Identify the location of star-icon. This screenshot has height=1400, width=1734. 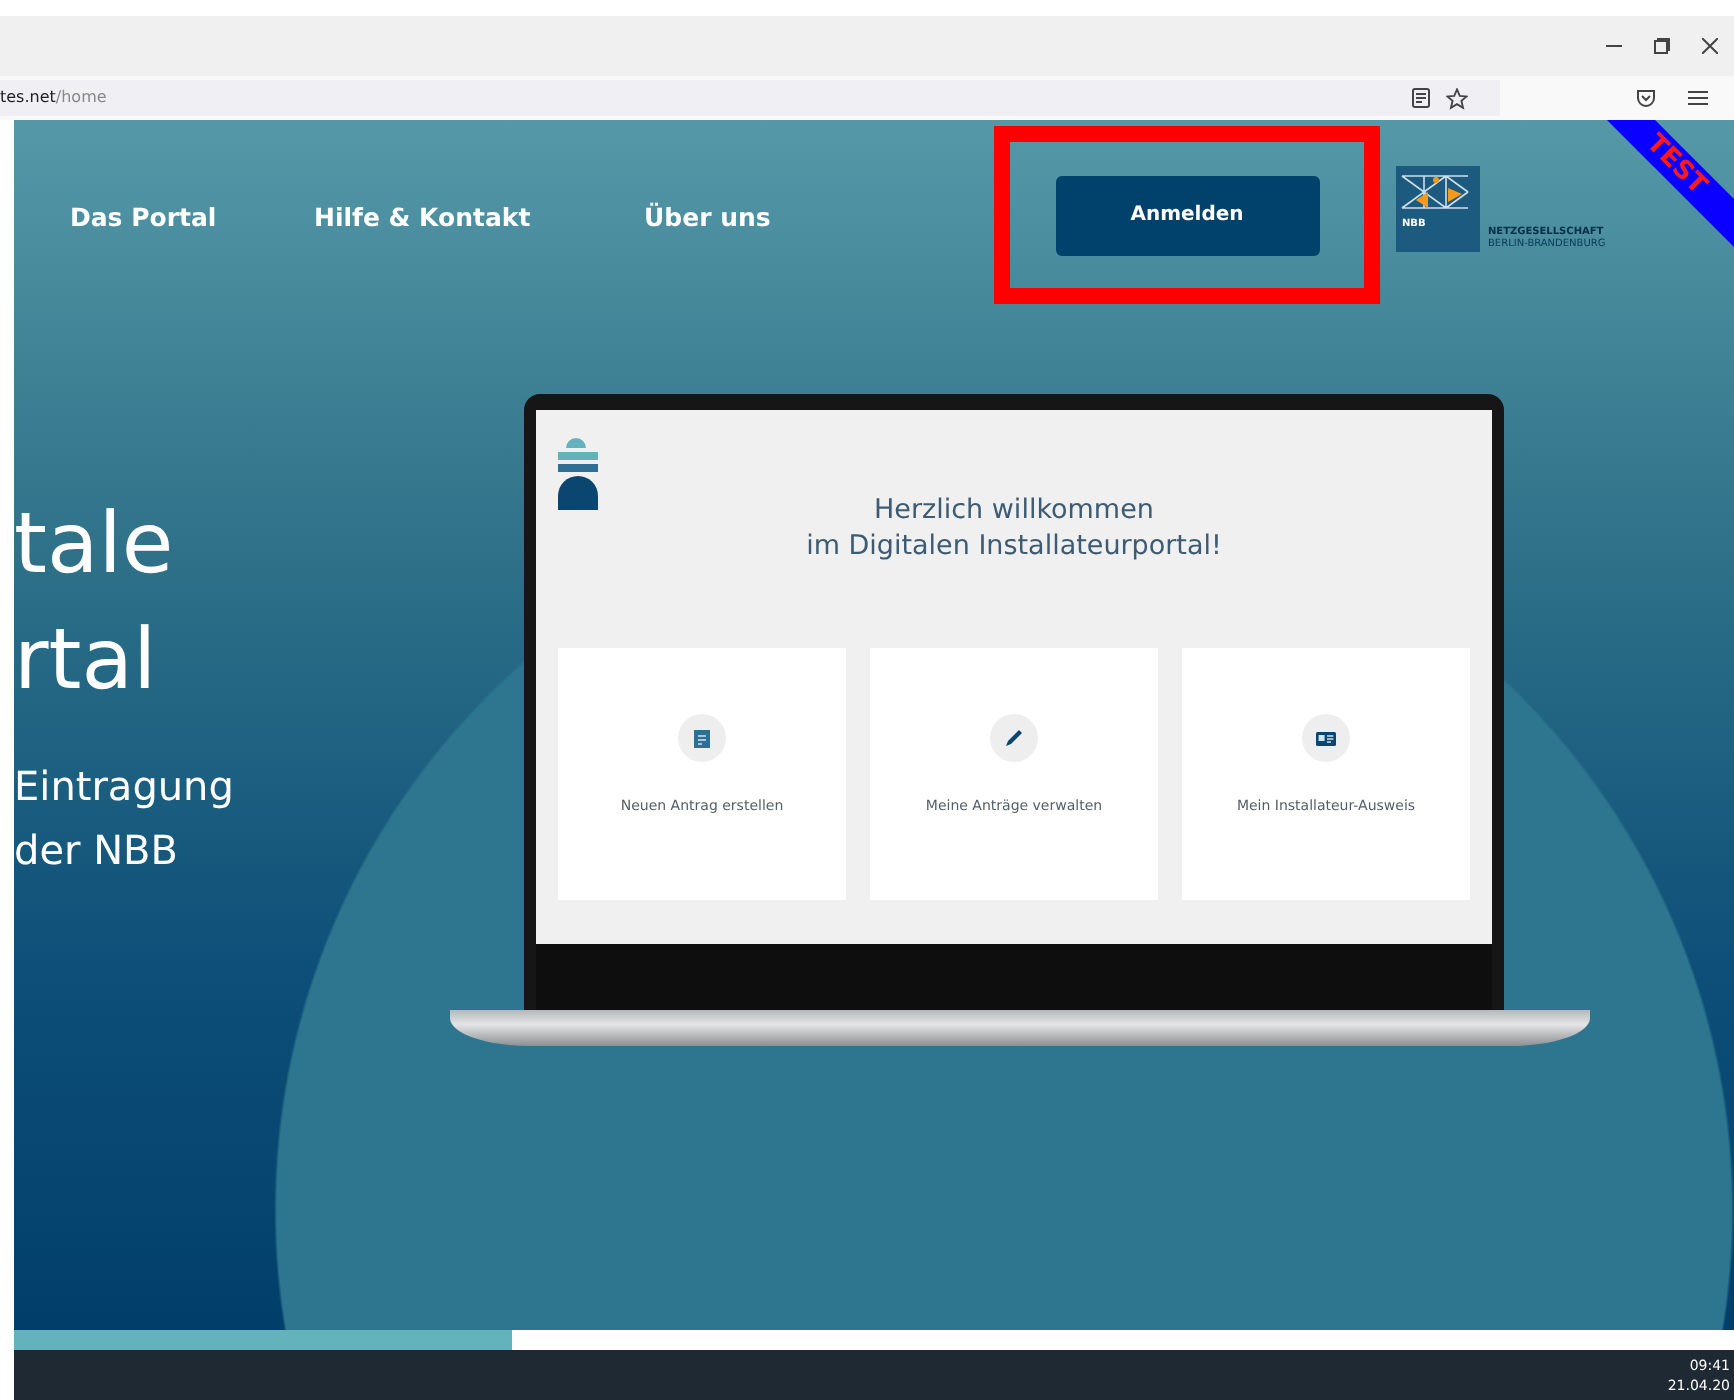
(1457, 98).